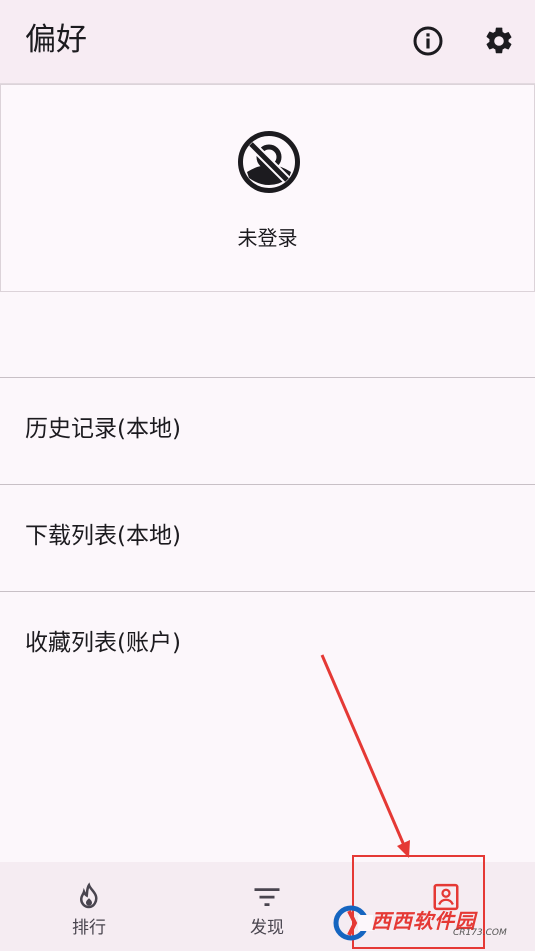 The width and height of the screenshot is (535, 951). I want to click on annotation-arrow, so click(365, 756).